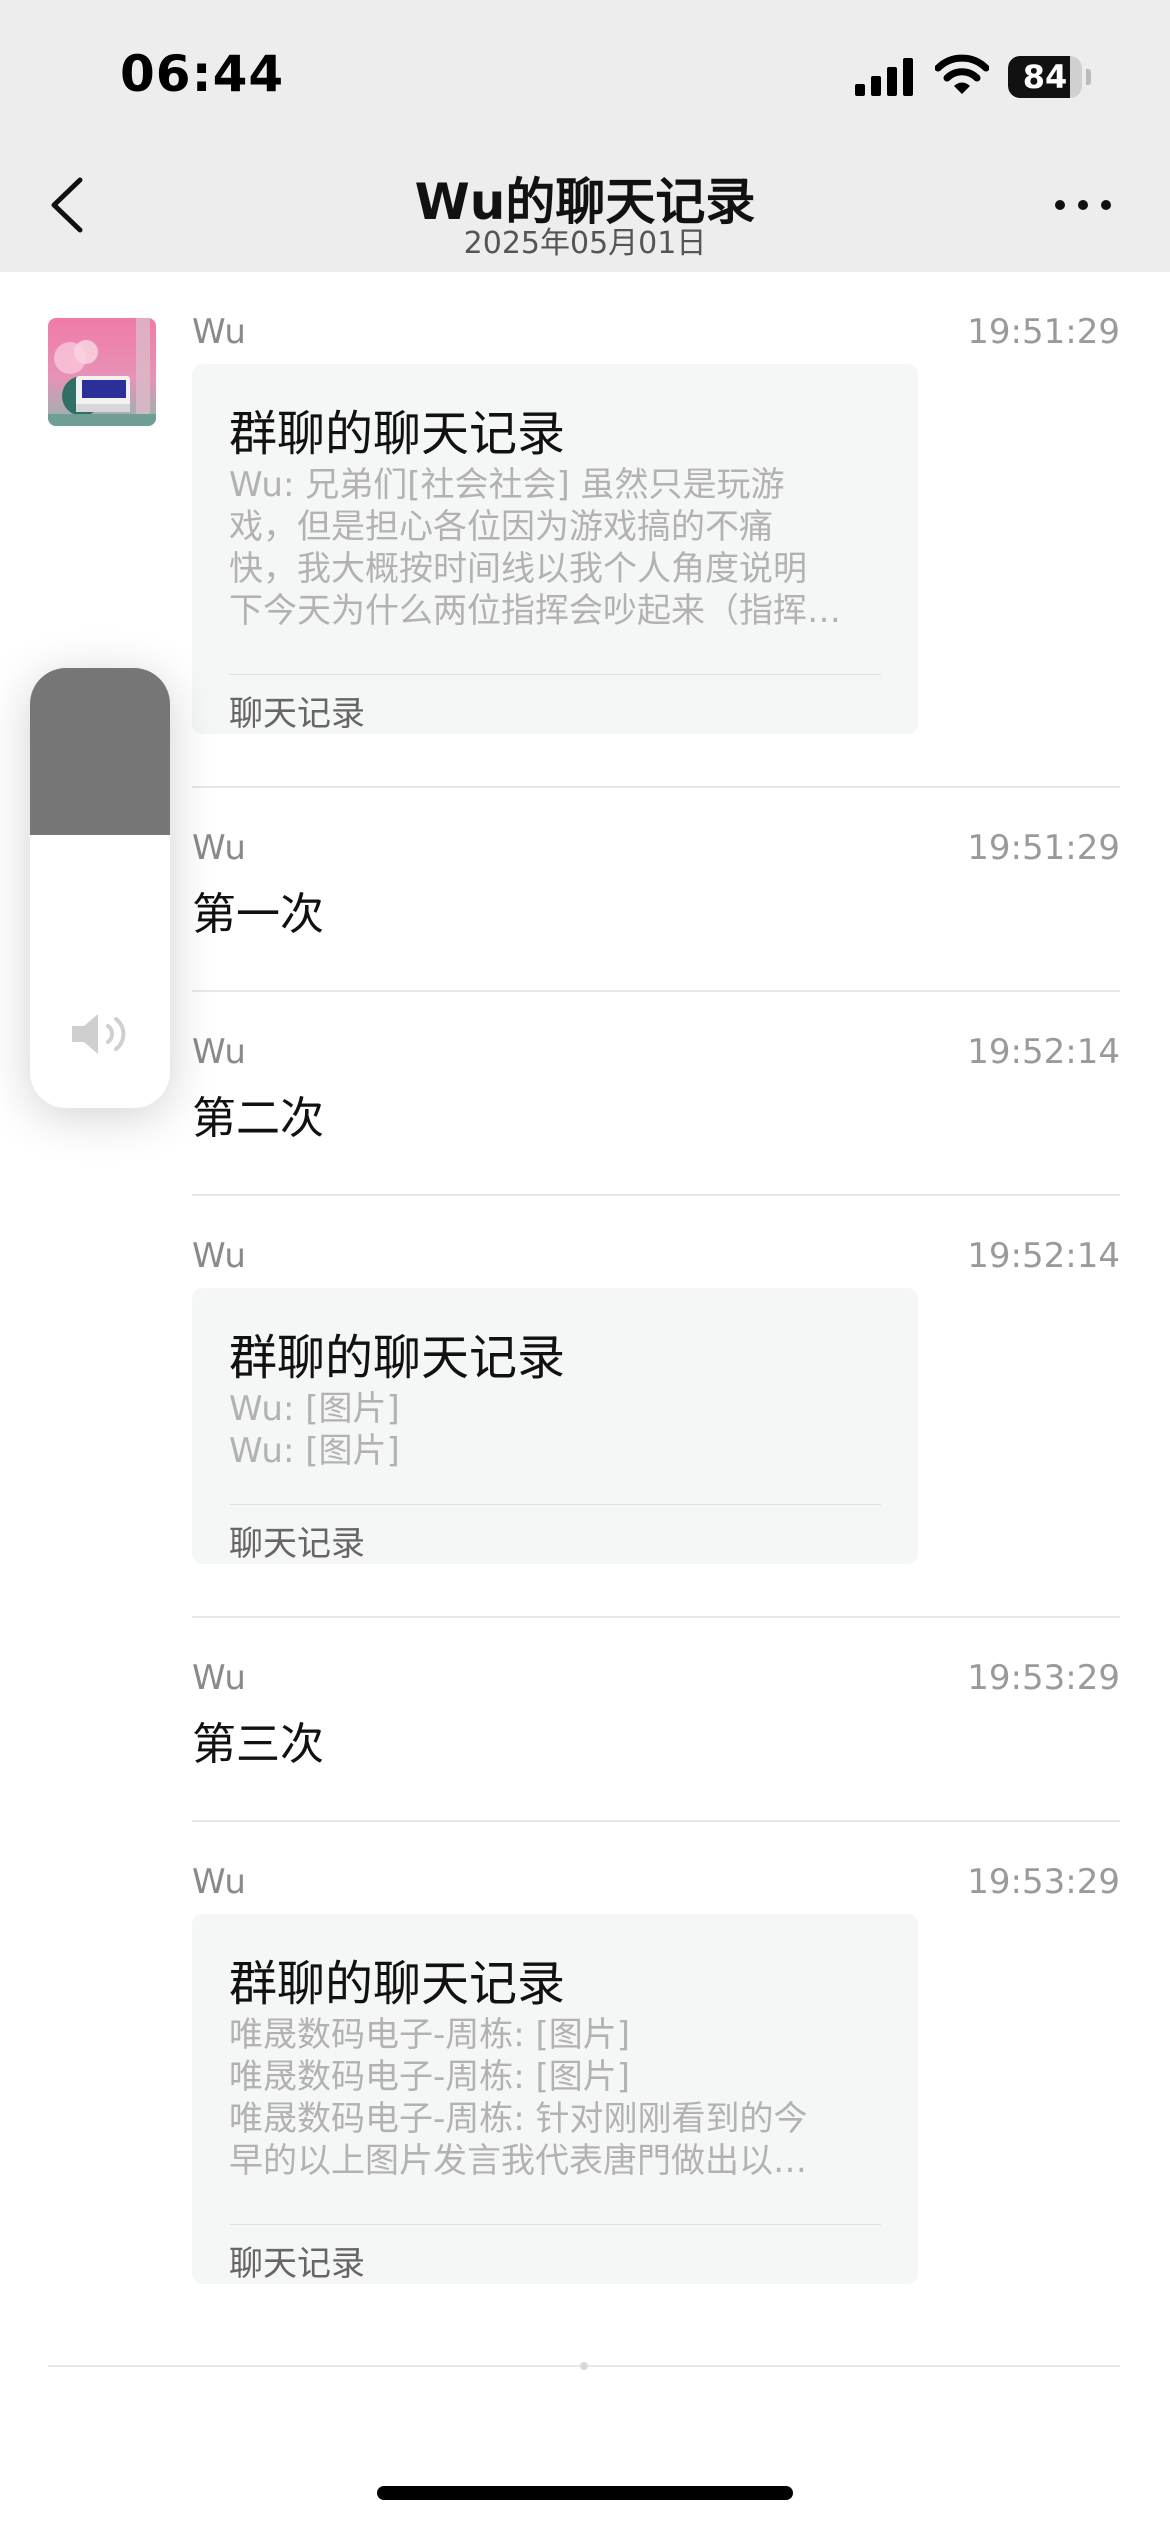 The image size is (1170, 2532). What do you see at coordinates (656, 893) in the screenshot?
I see `message-item: Wu 19:51:29 第一次` at bounding box center [656, 893].